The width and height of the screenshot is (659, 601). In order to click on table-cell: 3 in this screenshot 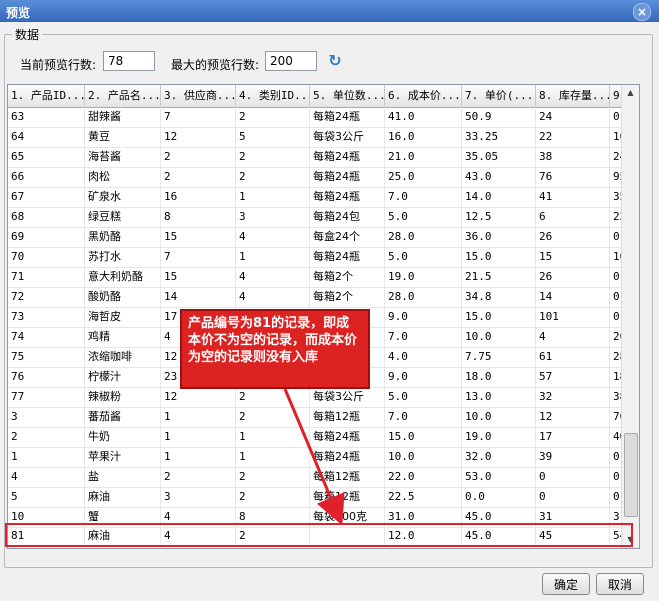, I will do `click(46, 417)`.